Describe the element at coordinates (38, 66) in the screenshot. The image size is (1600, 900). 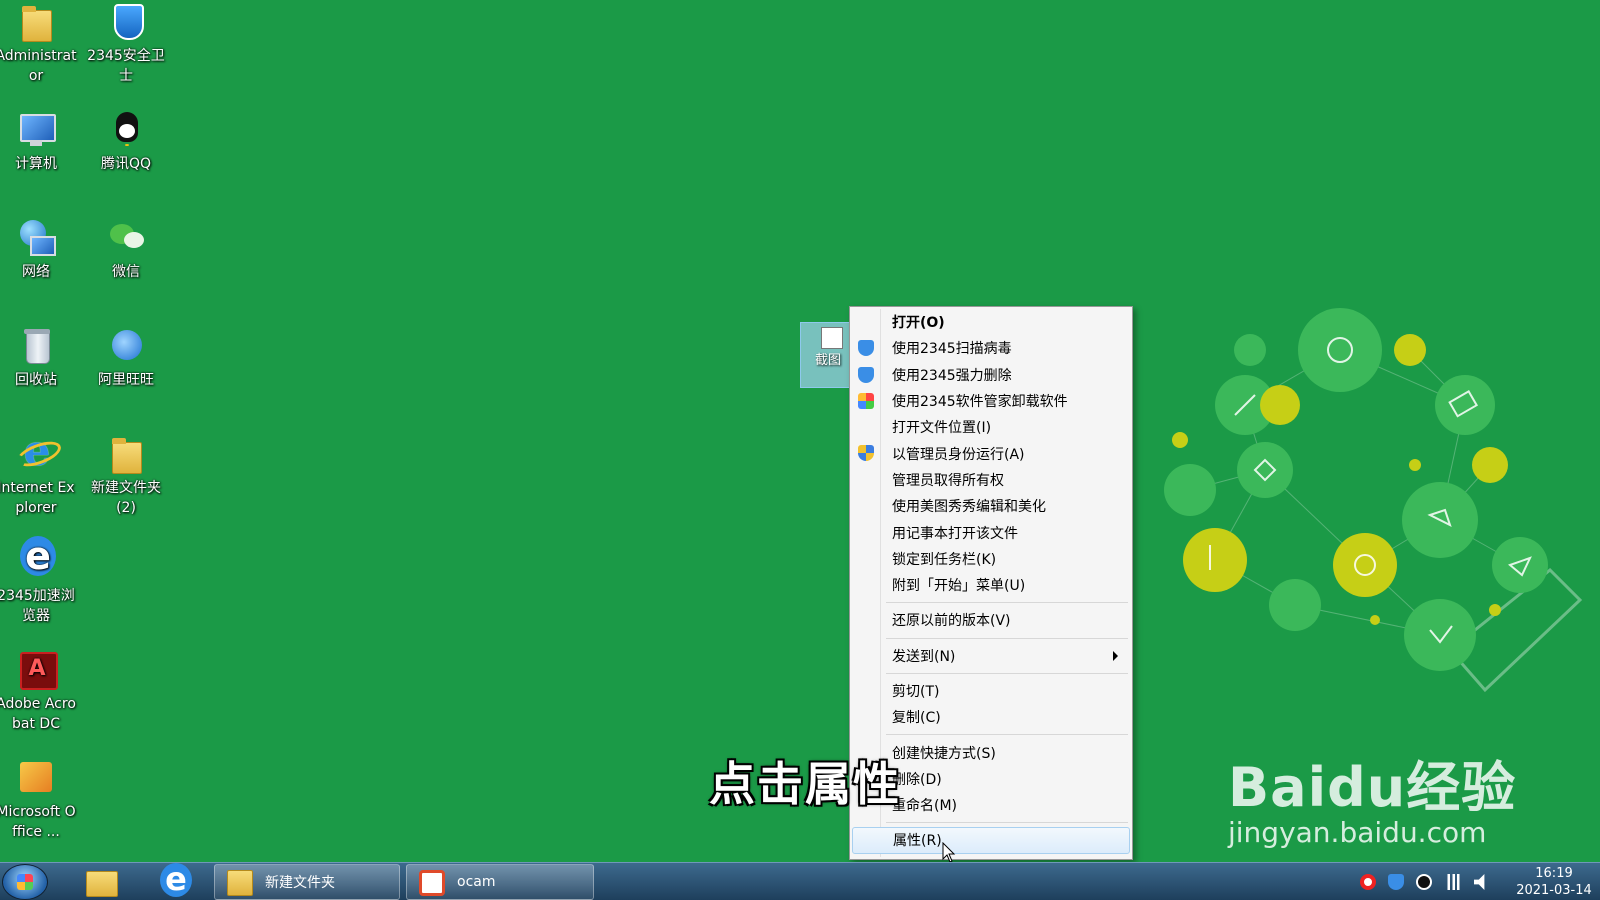
I see `desktop-icon-label: Administrat or` at that location.